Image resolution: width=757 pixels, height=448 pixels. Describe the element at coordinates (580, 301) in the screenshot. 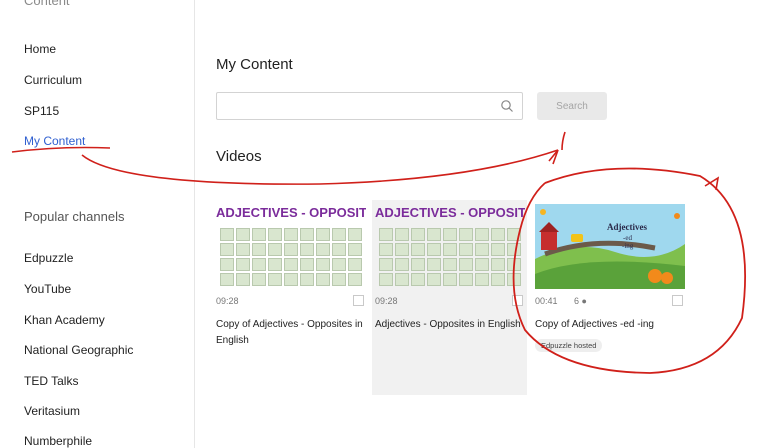

I see `question-count: 6 ●` at that location.